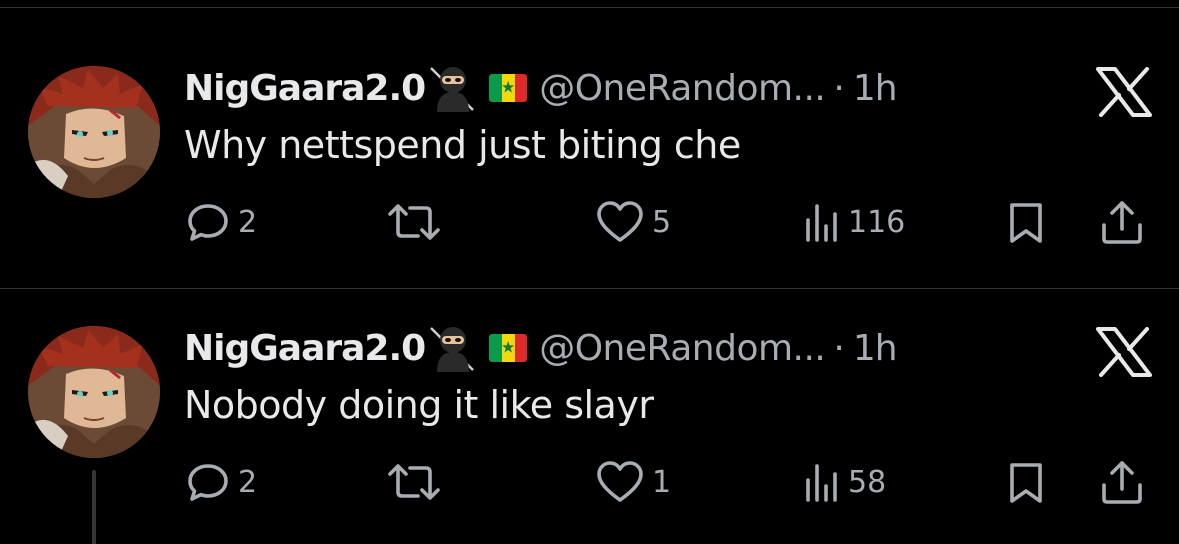  I want to click on like-count: 5, so click(662, 222).